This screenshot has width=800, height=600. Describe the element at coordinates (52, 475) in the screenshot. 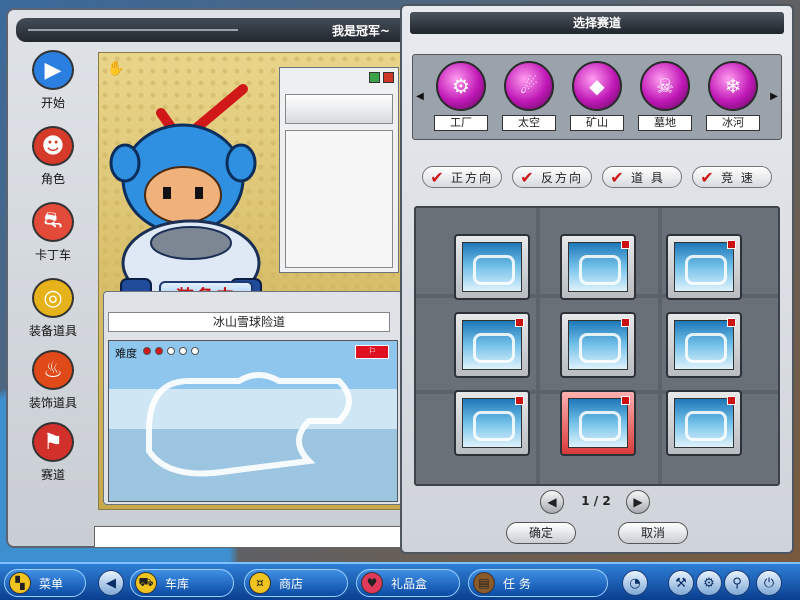

I see `sidebar-item-label: 赛道` at that location.